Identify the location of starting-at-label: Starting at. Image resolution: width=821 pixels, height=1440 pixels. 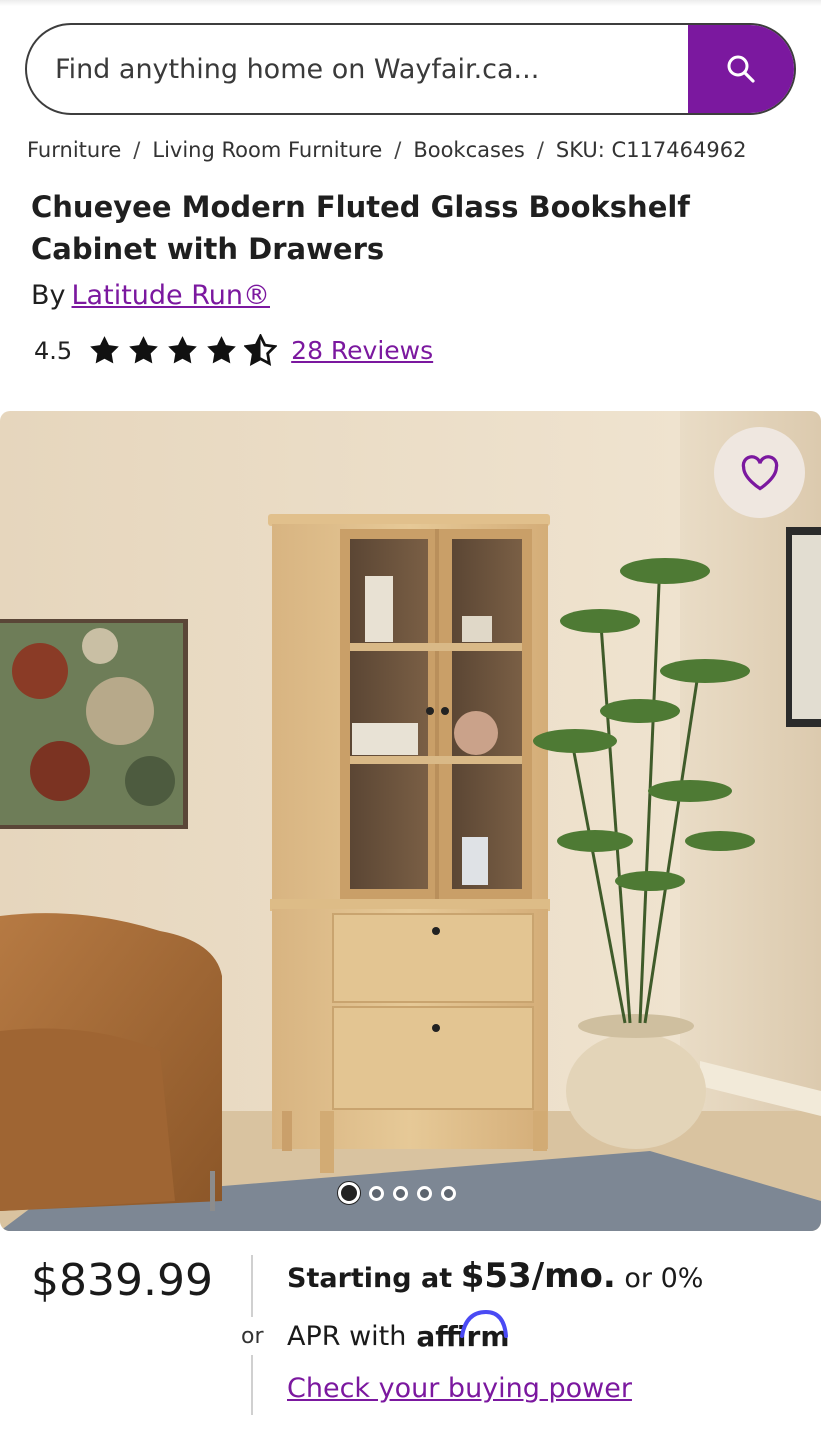
(370, 1278).